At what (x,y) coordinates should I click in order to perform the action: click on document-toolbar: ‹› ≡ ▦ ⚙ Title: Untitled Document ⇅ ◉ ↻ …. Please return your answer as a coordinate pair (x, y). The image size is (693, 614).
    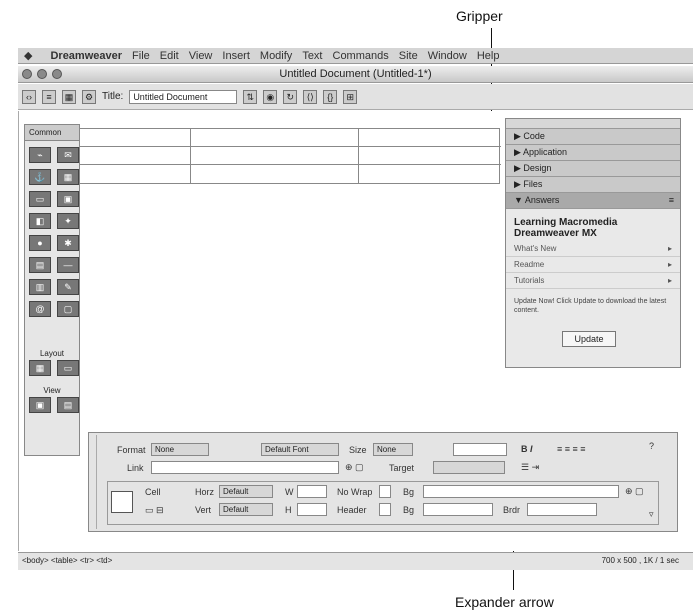
    Looking at the image, I should click on (355, 97).